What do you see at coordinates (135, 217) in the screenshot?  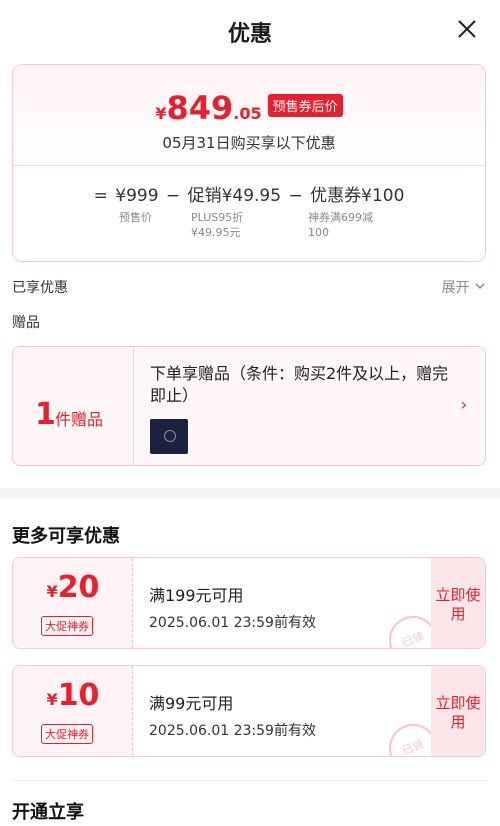 I see `presale-sub-label: 预售价` at bounding box center [135, 217].